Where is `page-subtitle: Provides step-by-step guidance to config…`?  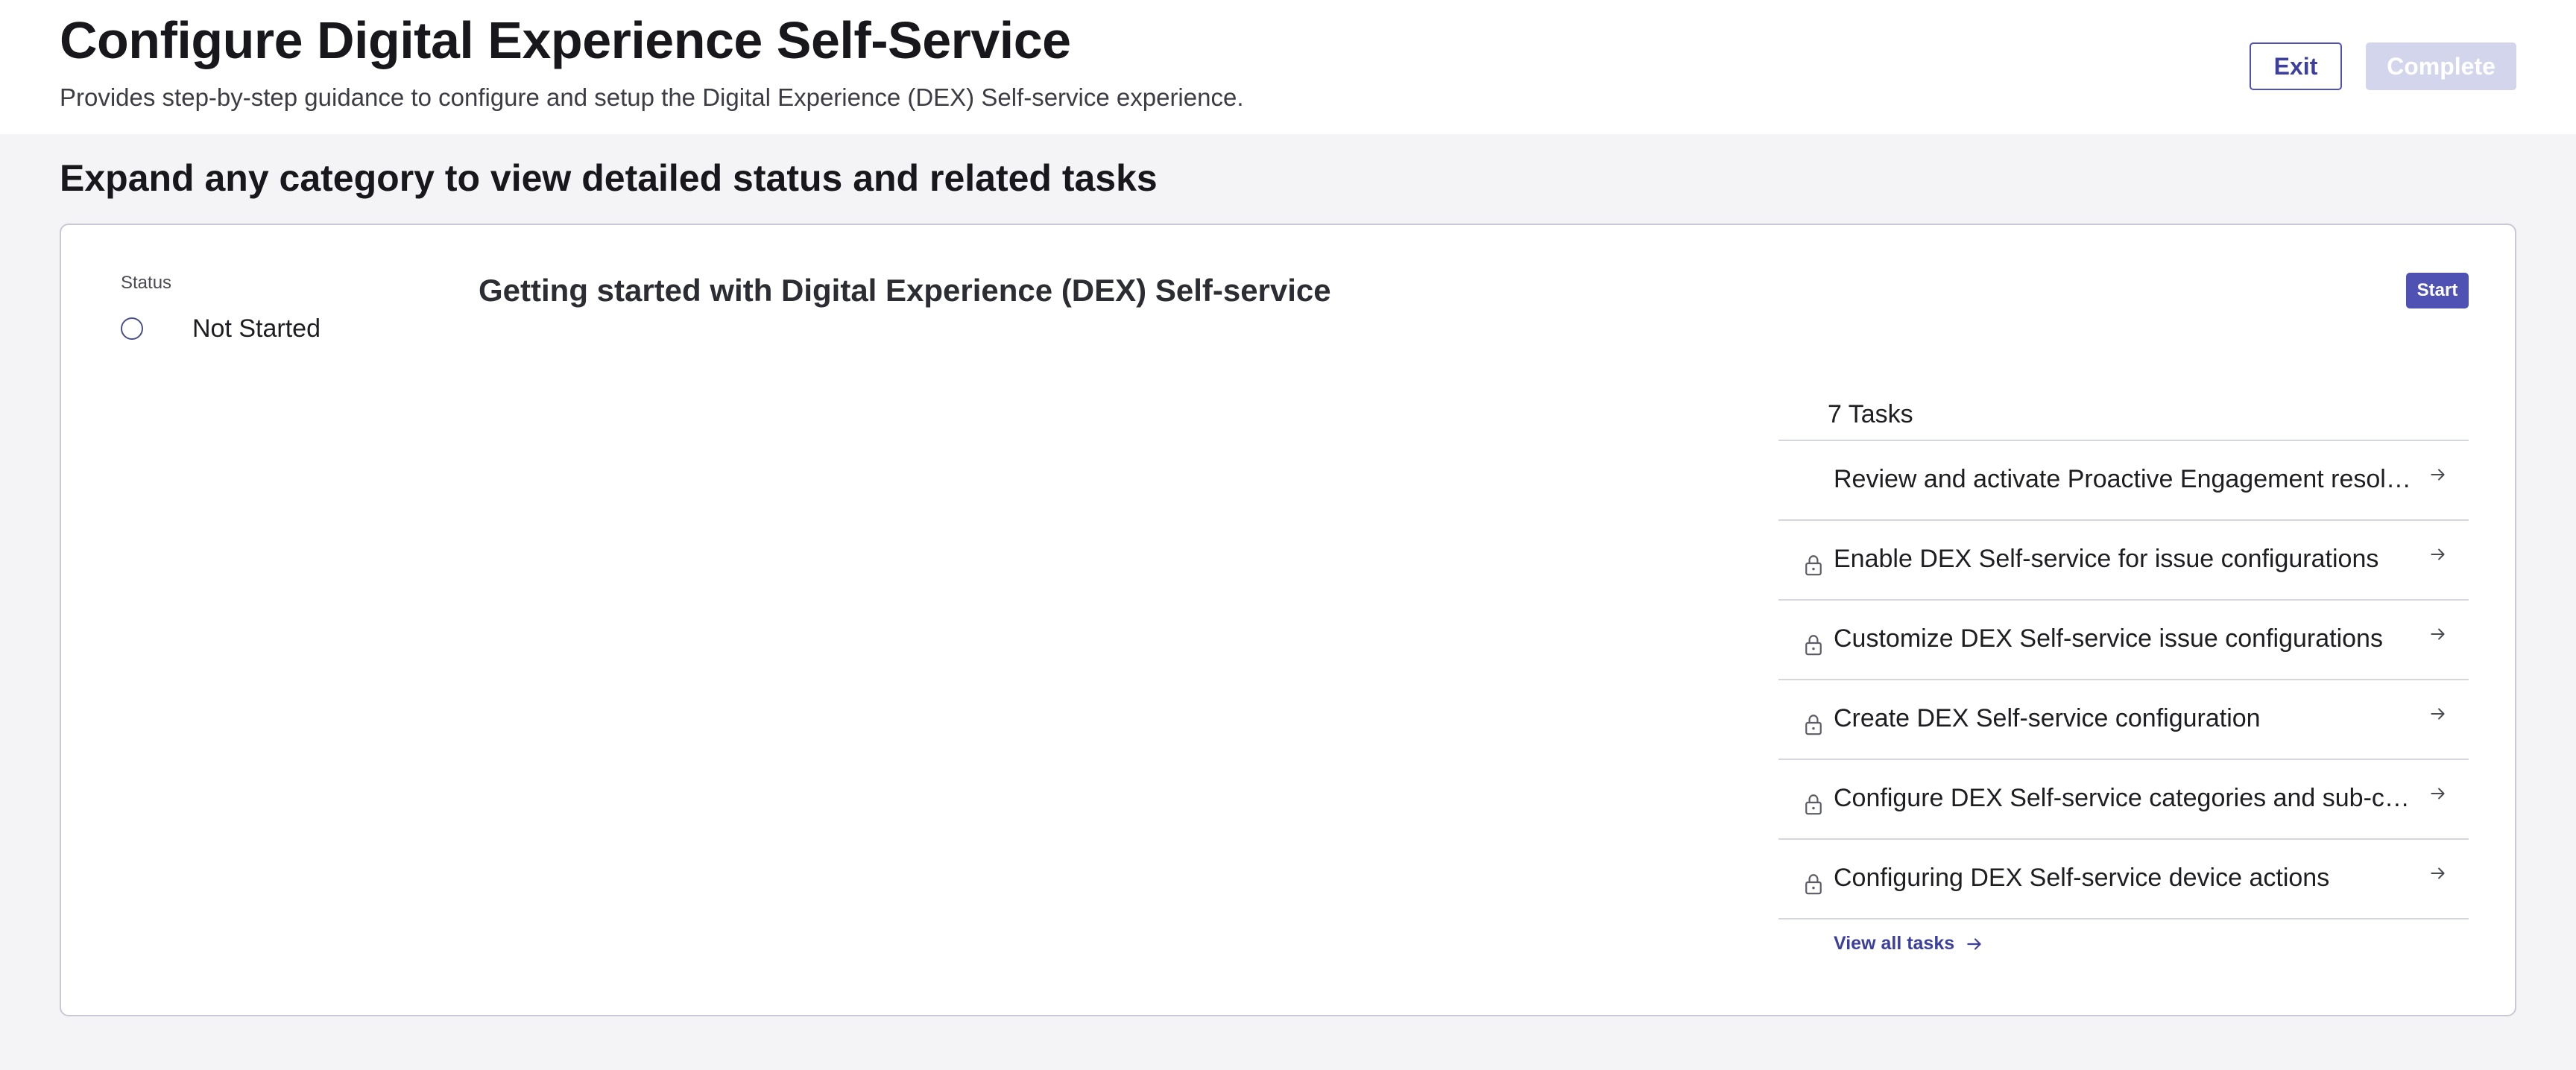 page-subtitle: Provides step-by-step guidance to config… is located at coordinates (652, 97).